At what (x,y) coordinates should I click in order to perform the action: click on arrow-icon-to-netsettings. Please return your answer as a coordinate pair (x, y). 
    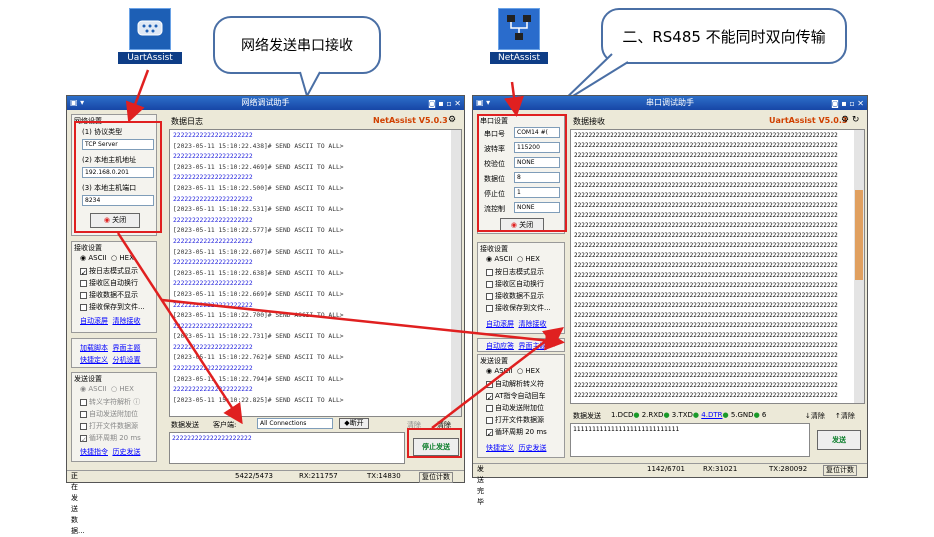
    Looking at the image, I should click on (137, 96).